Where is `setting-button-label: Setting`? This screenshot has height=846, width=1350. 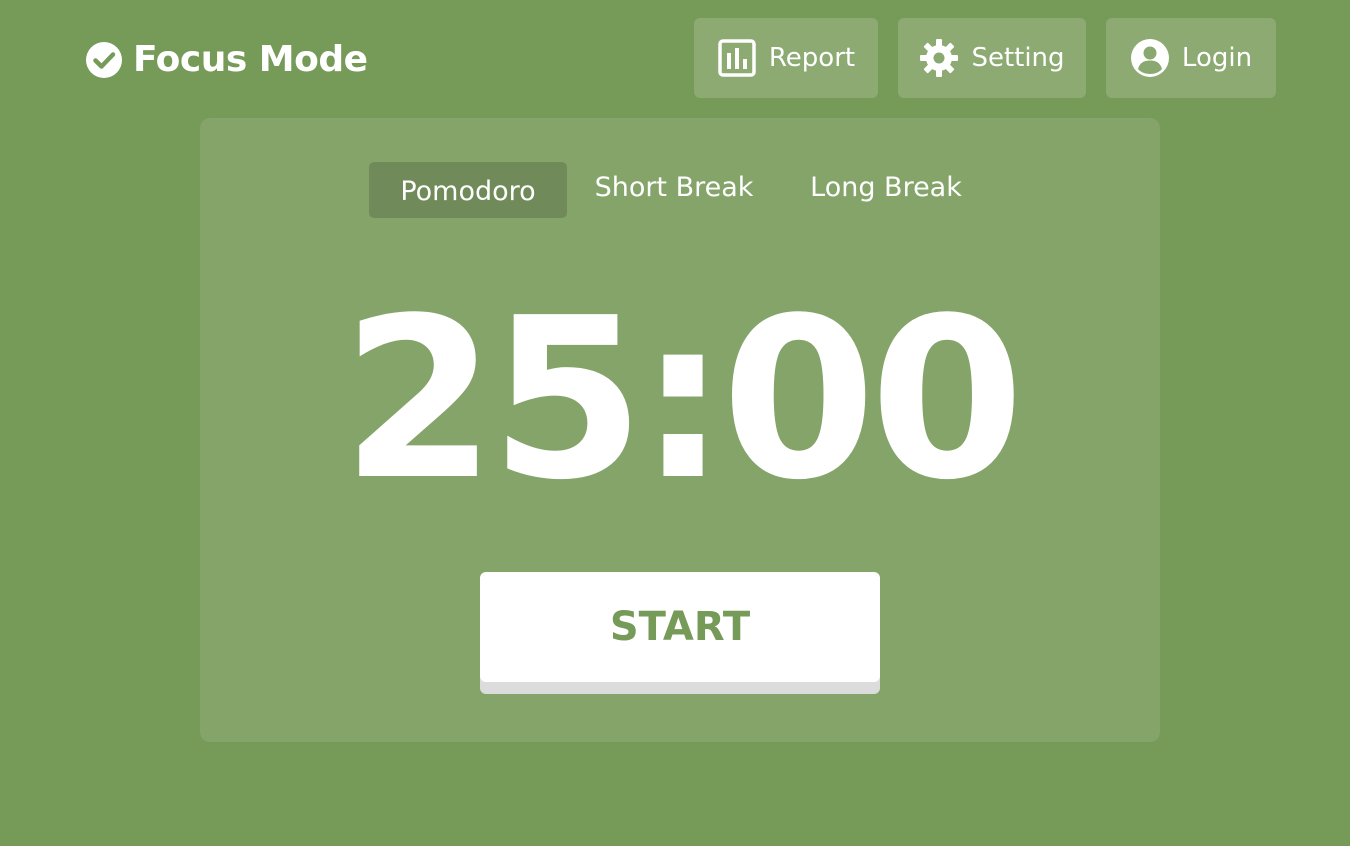 setting-button-label: Setting is located at coordinates (1018, 58).